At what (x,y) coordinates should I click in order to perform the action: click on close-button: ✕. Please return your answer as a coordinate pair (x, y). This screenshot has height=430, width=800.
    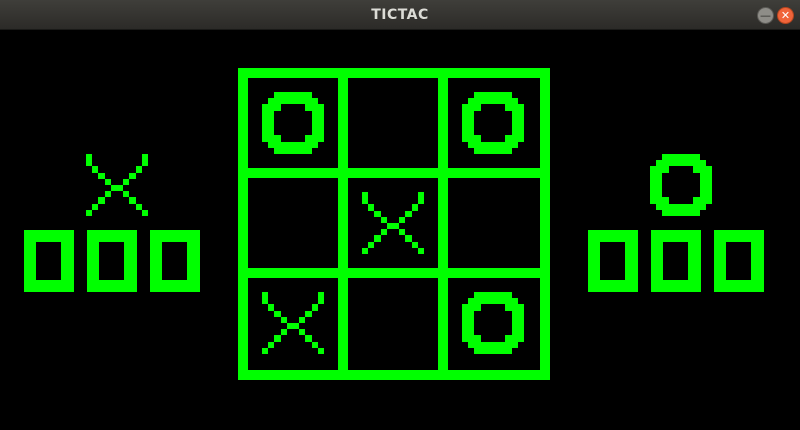
    Looking at the image, I should click on (785, 15).